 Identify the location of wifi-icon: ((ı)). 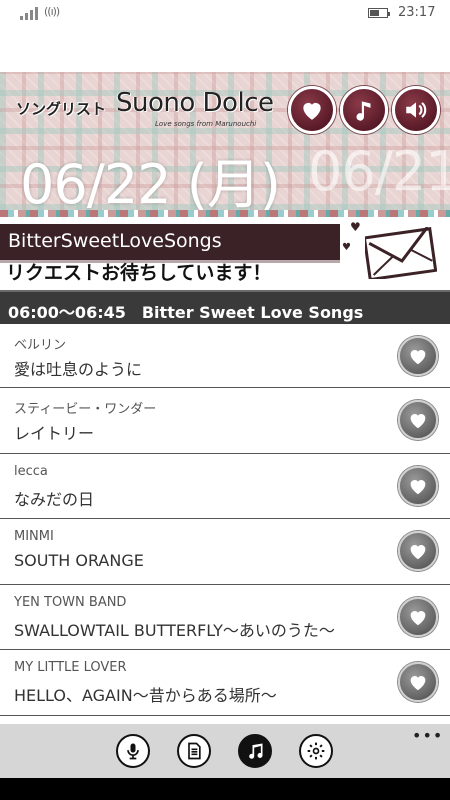
(52, 11).